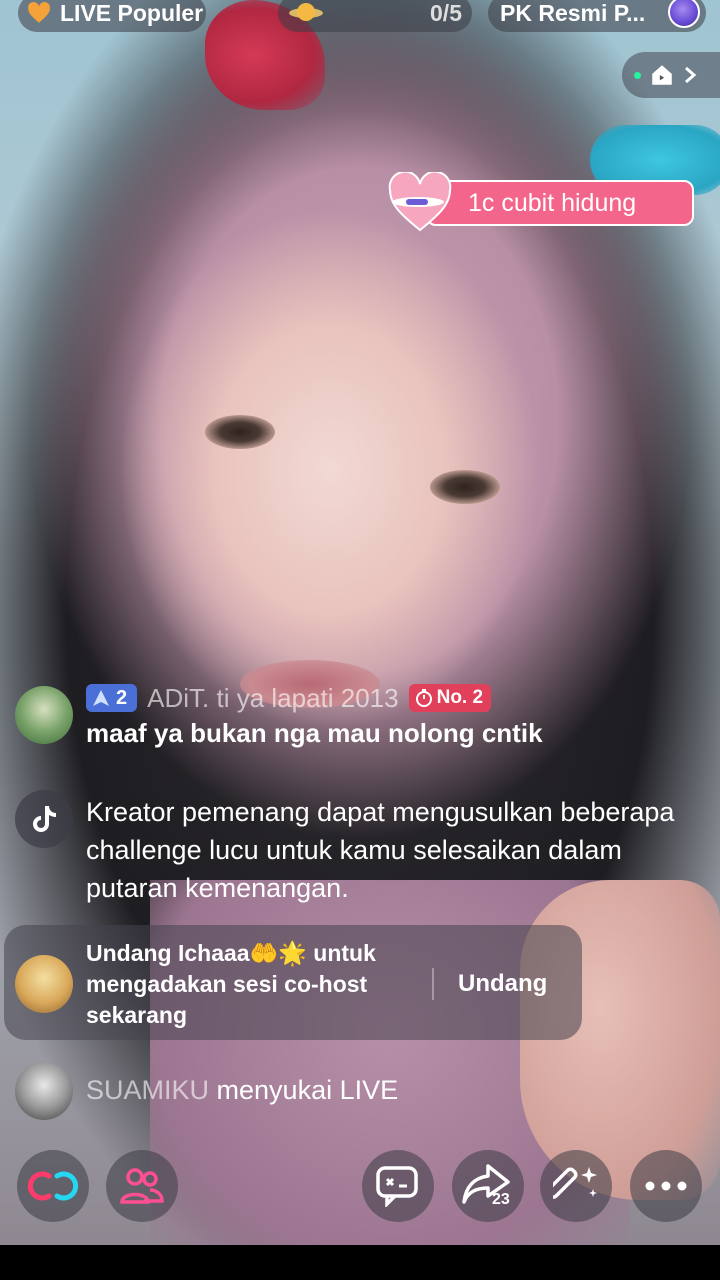  Describe the element at coordinates (272, 698) in the screenshot. I see `commenter-username: ADiT. ti ya lapati 2013` at that location.